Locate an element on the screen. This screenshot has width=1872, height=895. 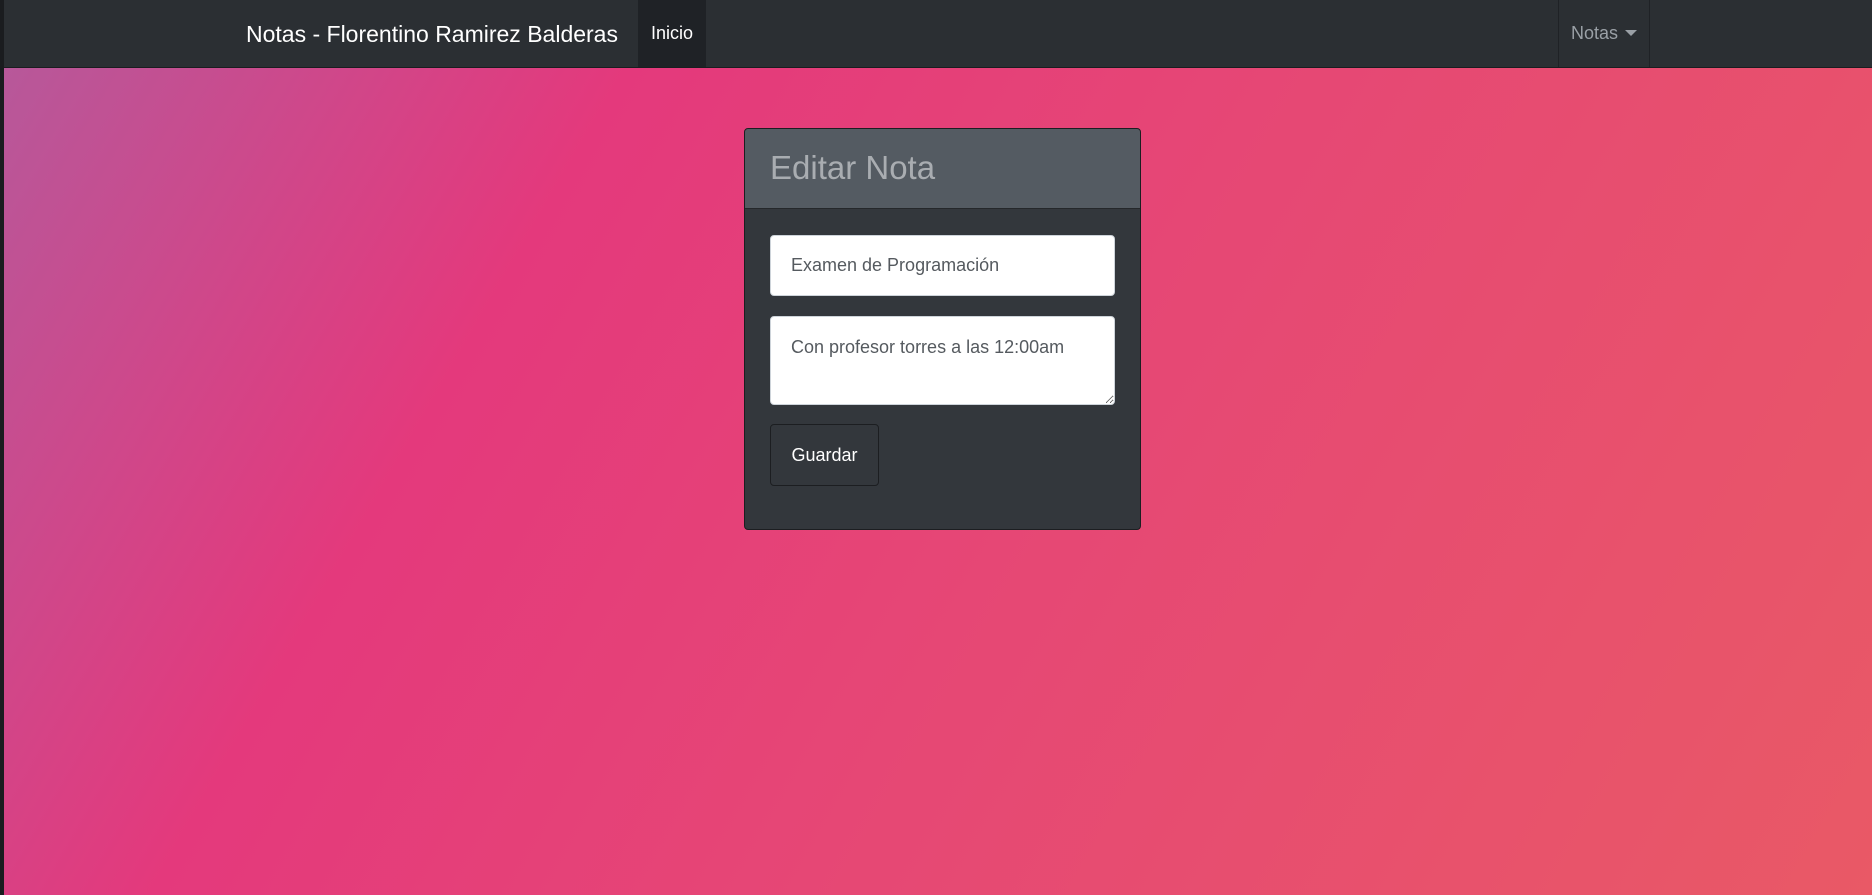
save-button: Guardar is located at coordinates (824, 455).